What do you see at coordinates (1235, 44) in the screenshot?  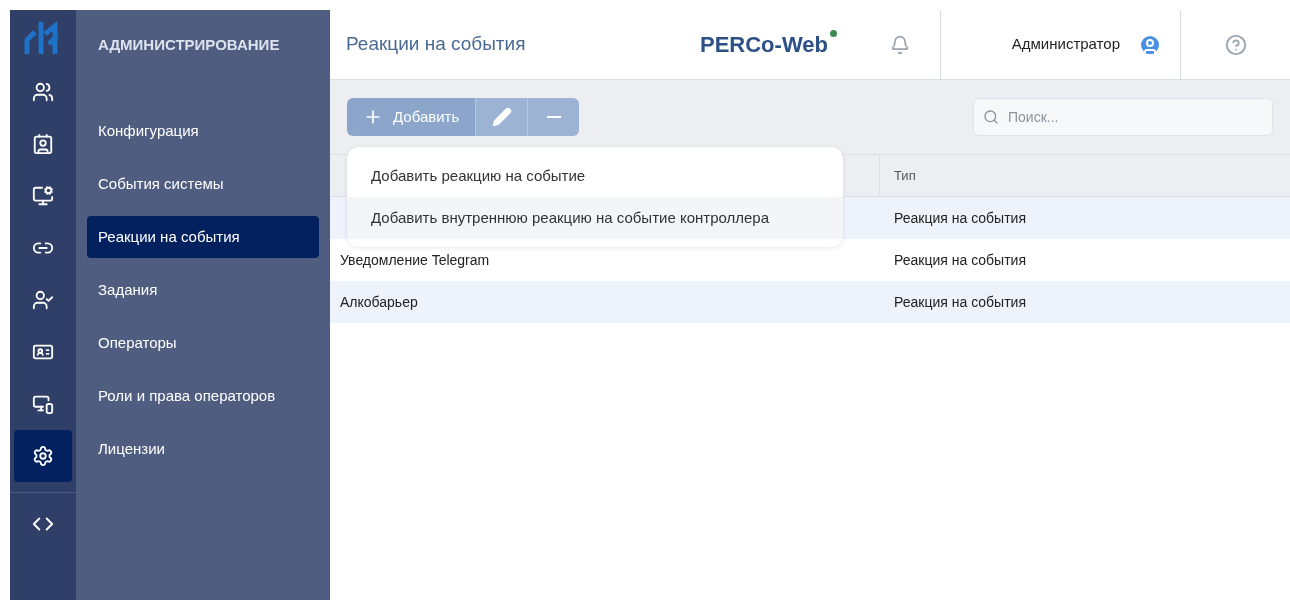 I see `help-icon` at bounding box center [1235, 44].